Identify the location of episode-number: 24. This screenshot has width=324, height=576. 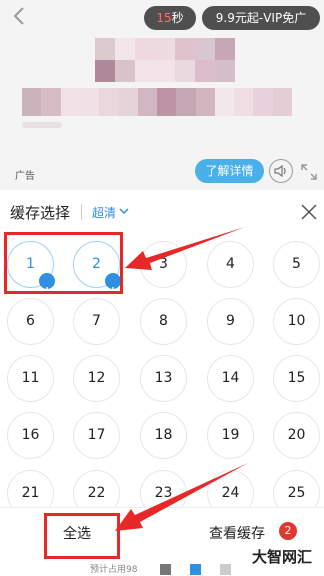
(230, 493).